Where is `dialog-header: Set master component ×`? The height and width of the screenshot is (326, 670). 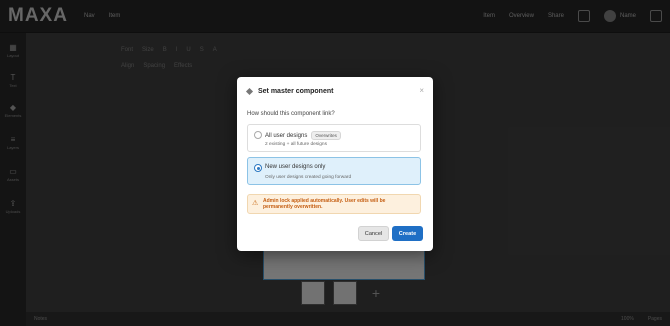
dialog-header: Set master component × is located at coordinates (334, 91).